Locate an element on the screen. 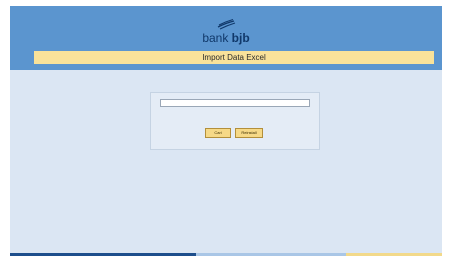 The image size is (451, 259). import-panel: Cari Reinstall is located at coordinates (235, 121).